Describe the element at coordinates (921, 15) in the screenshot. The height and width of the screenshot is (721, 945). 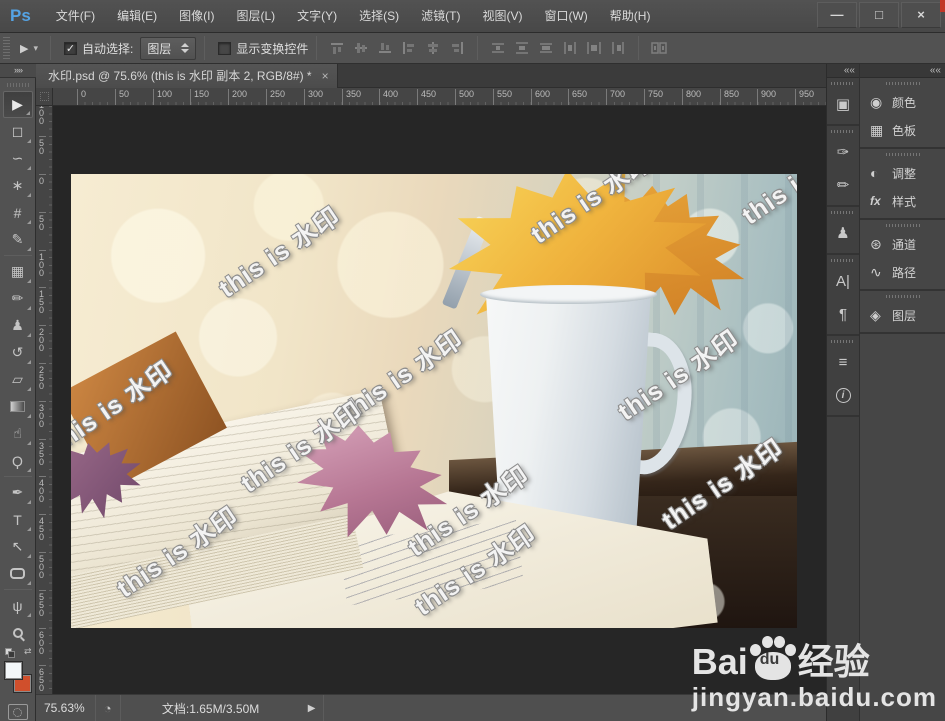
I see `close-button: ×` at that location.